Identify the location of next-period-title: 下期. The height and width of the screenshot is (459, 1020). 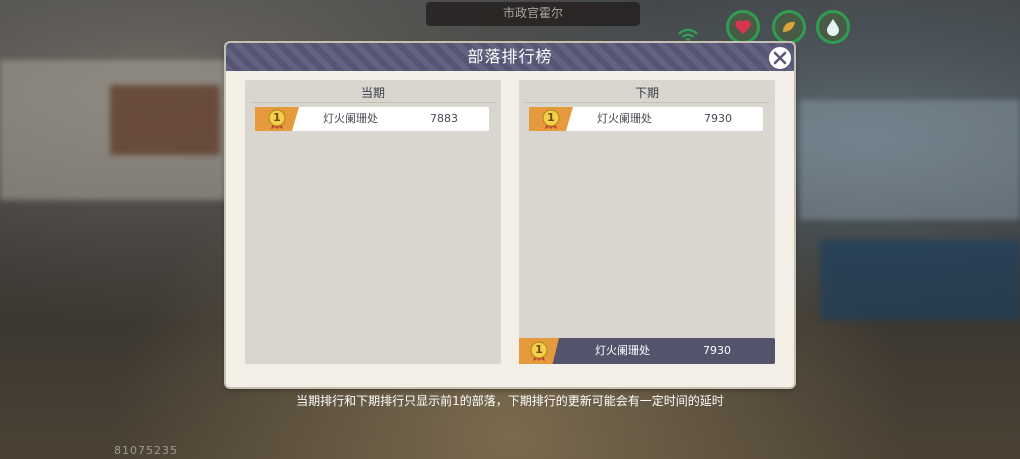
(647, 93).